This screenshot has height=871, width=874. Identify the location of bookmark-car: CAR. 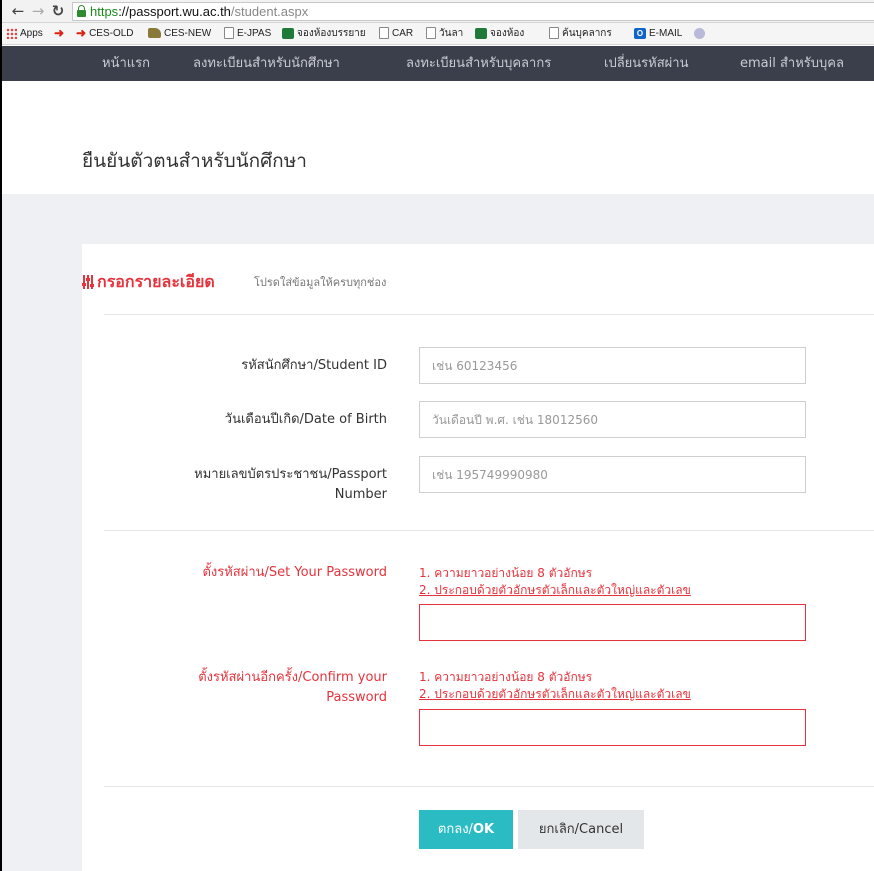
(396, 33).